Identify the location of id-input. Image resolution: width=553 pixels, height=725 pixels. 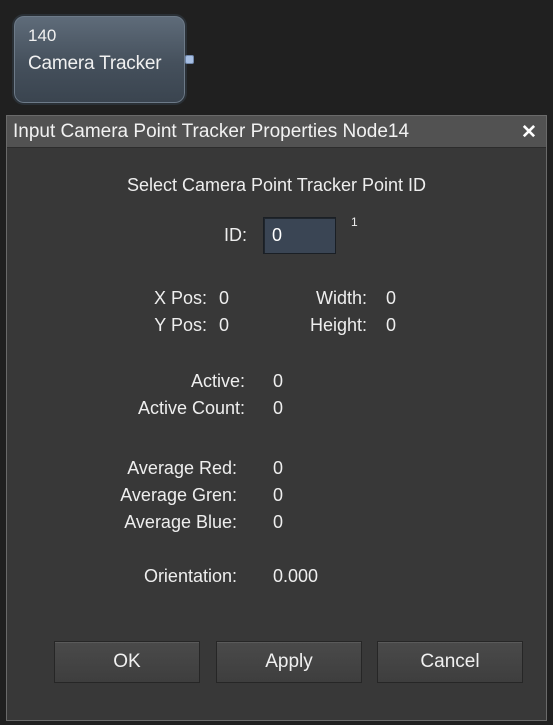
(299, 235).